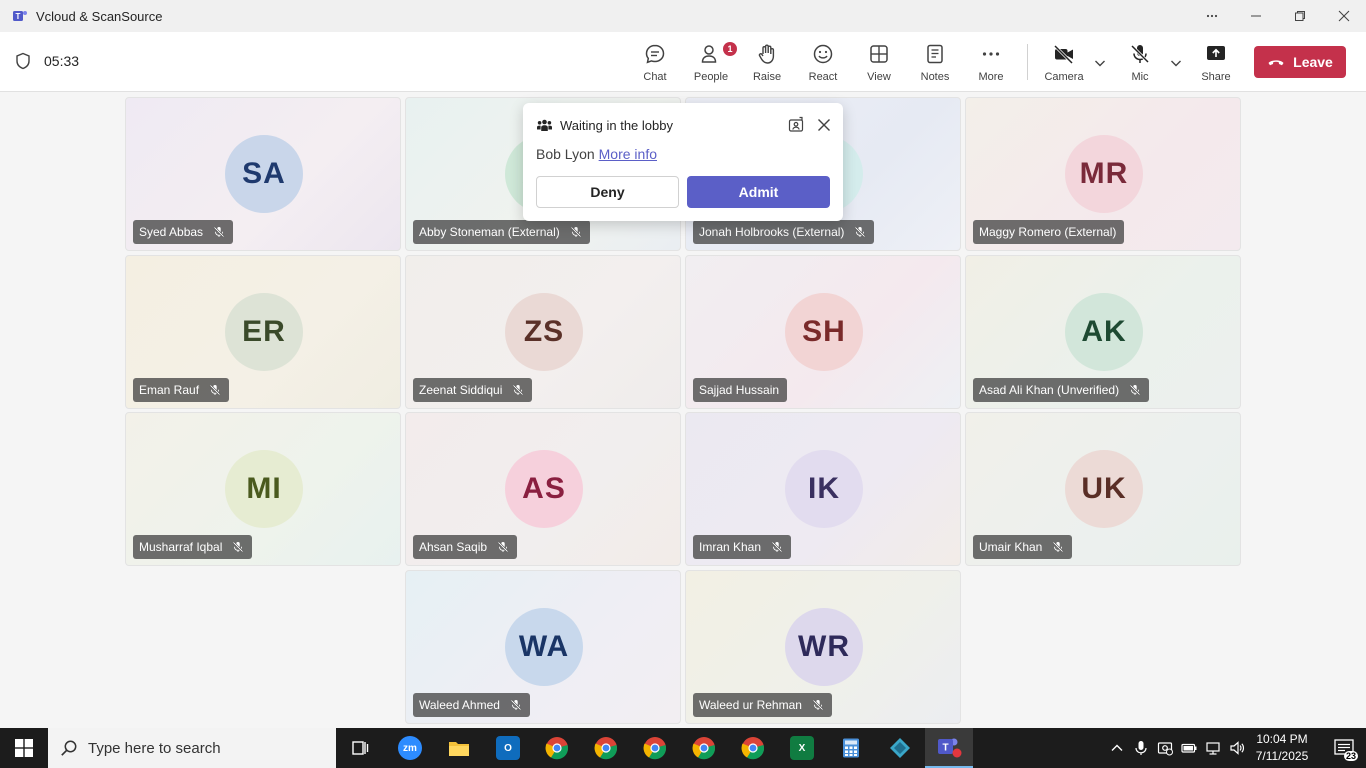 The height and width of the screenshot is (768, 1366). I want to click on participant-name: Eman Rauf, so click(169, 390).